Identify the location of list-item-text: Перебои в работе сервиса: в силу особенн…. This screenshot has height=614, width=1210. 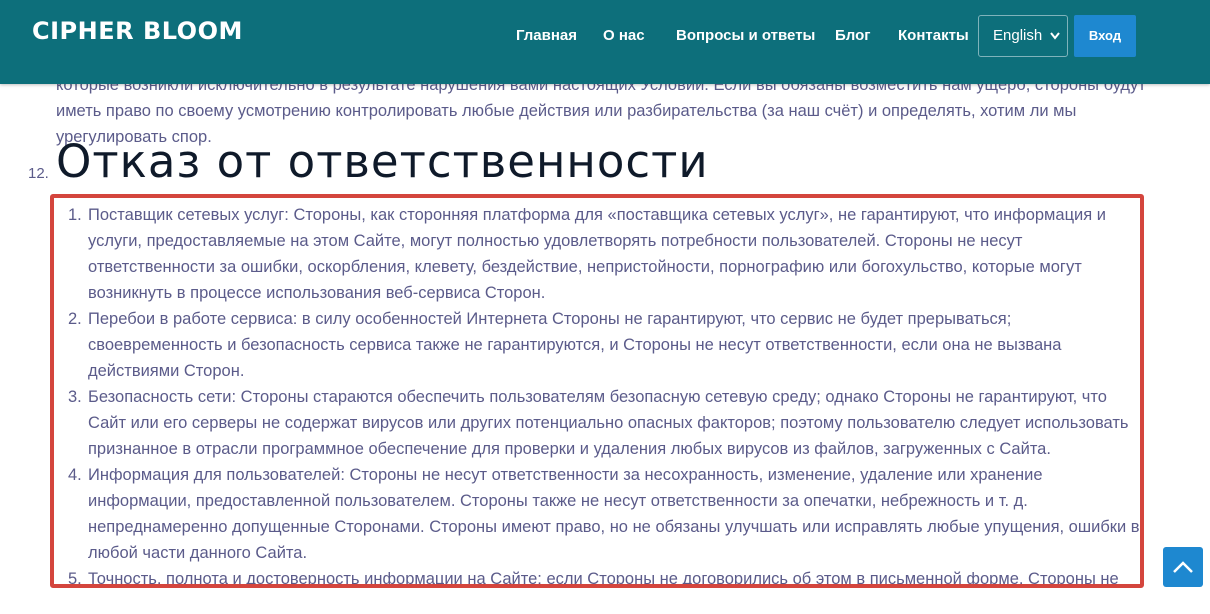
(575, 345).